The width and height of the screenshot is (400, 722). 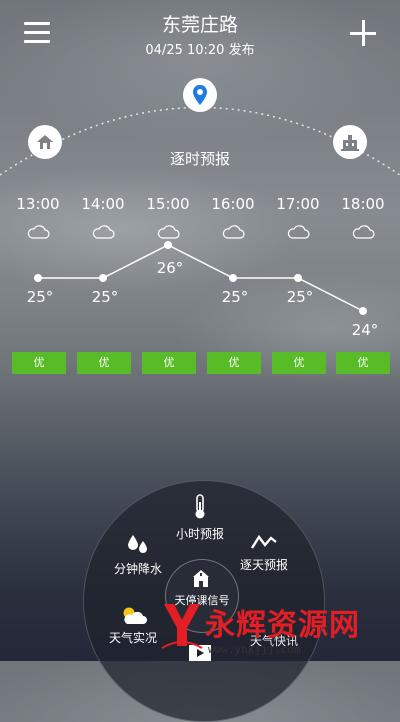 I want to click on hourly-forecast-label: 小时预报, so click(x=199, y=534).